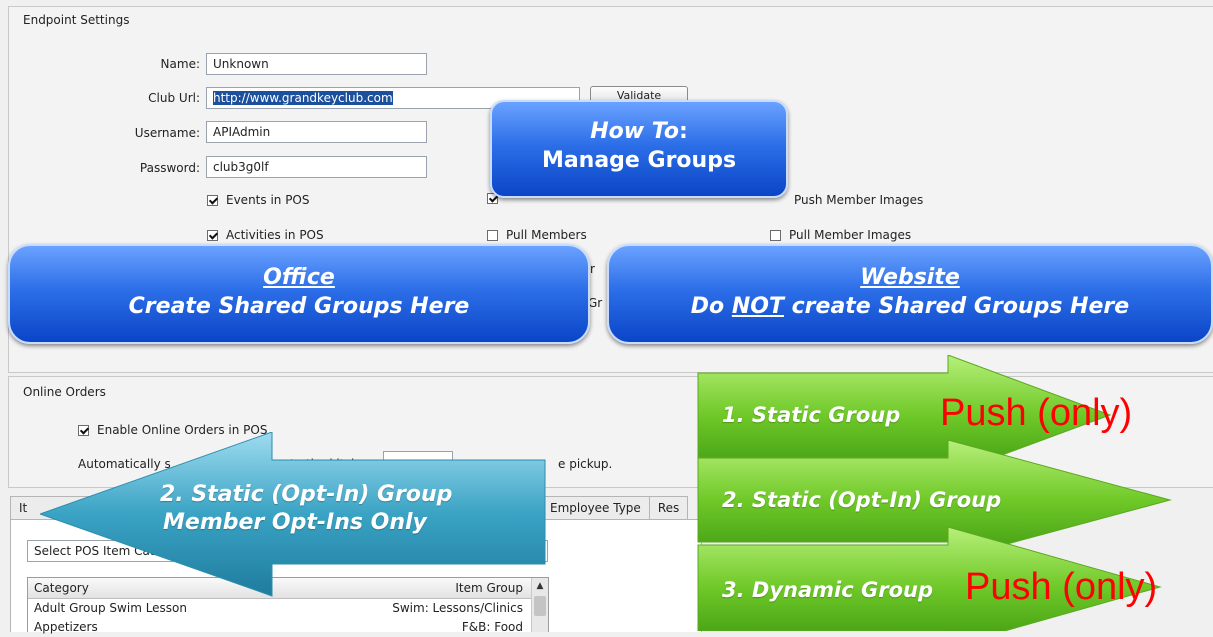 The width and height of the screenshot is (1213, 637). What do you see at coordinates (492, 627) in the screenshot?
I see `grid-cell-item-group: F&B: Food` at bounding box center [492, 627].